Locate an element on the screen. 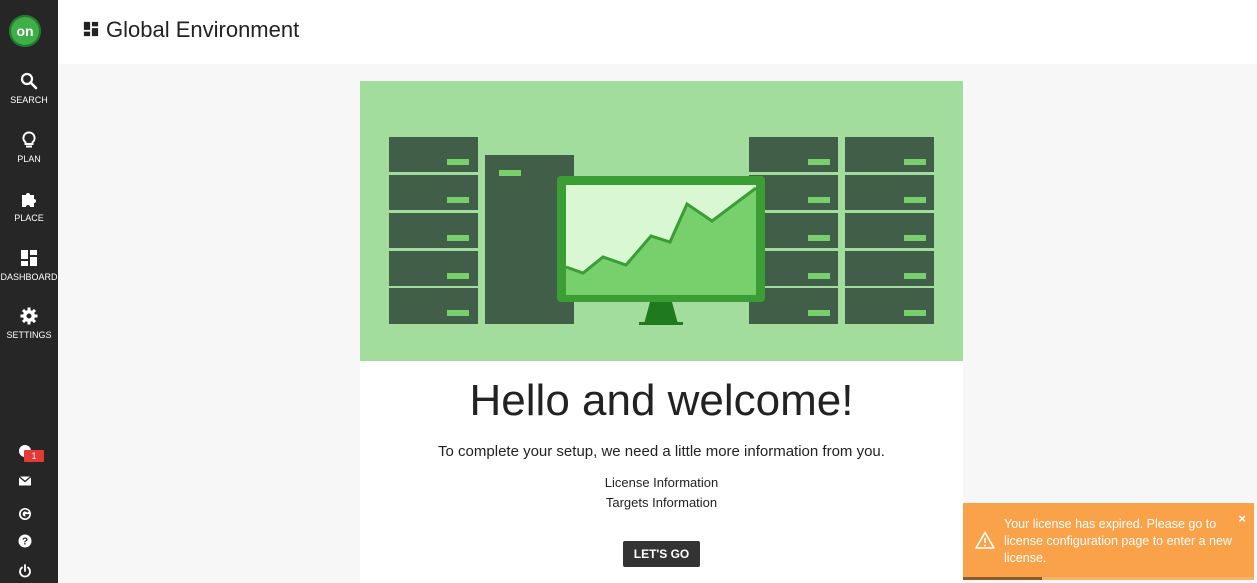 Image resolution: width=1257 pixels, height=583 pixels. toast-progress-fill is located at coordinates (1002, 578).